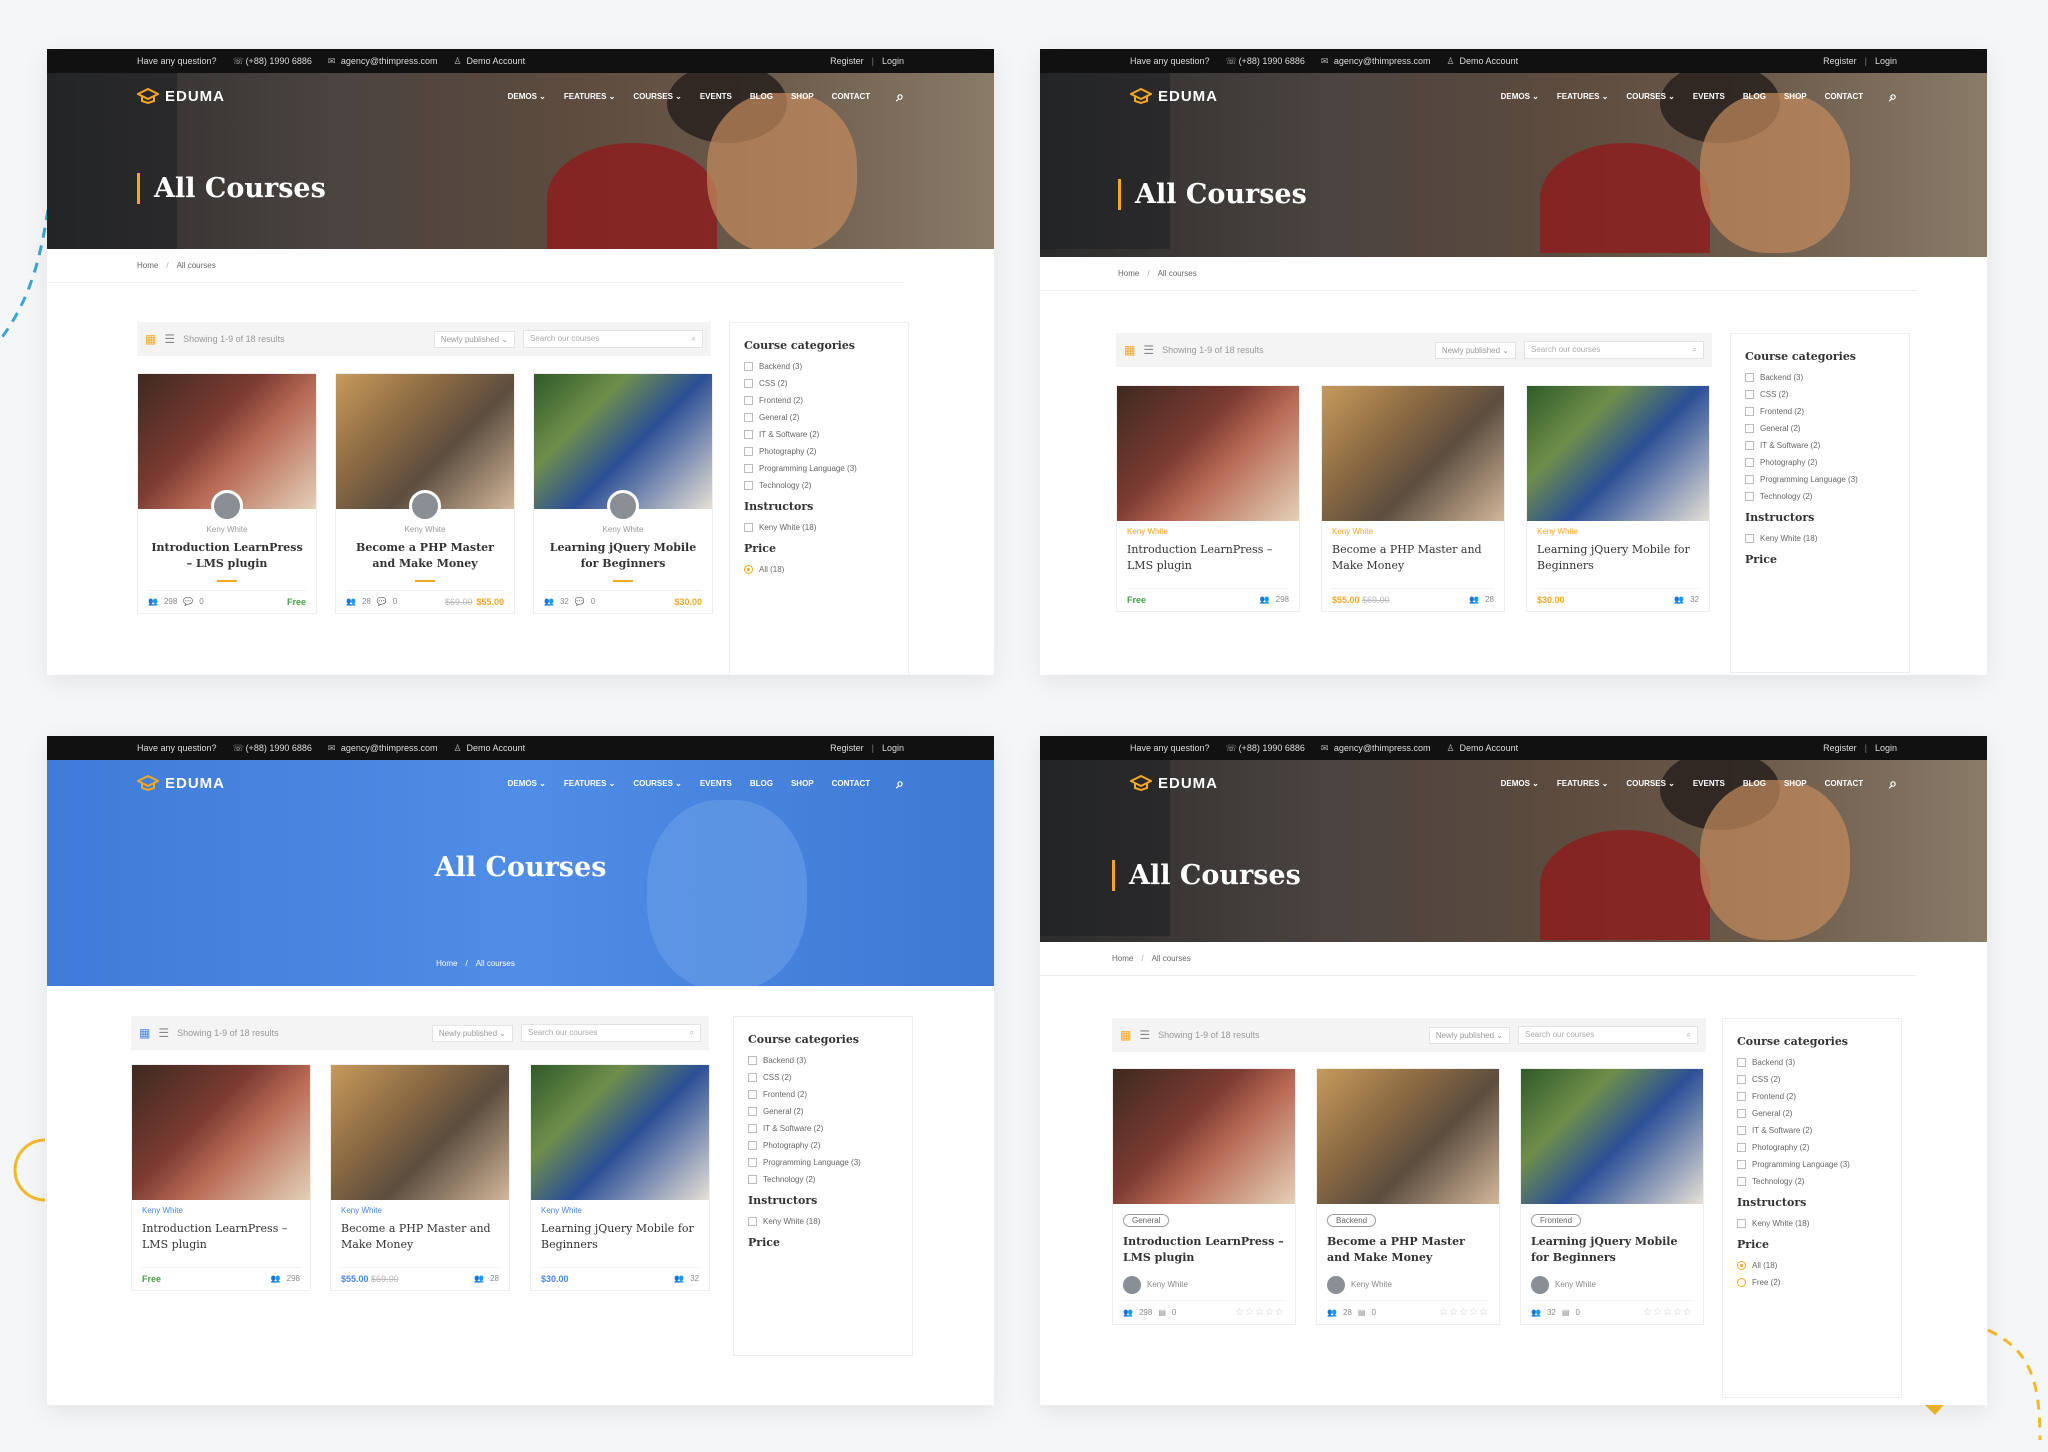 This screenshot has height=1452, width=2048. What do you see at coordinates (1556, 1220) in the screenshot?
I see `category-tag: Frontend` at bounding box center [1556, 1220].